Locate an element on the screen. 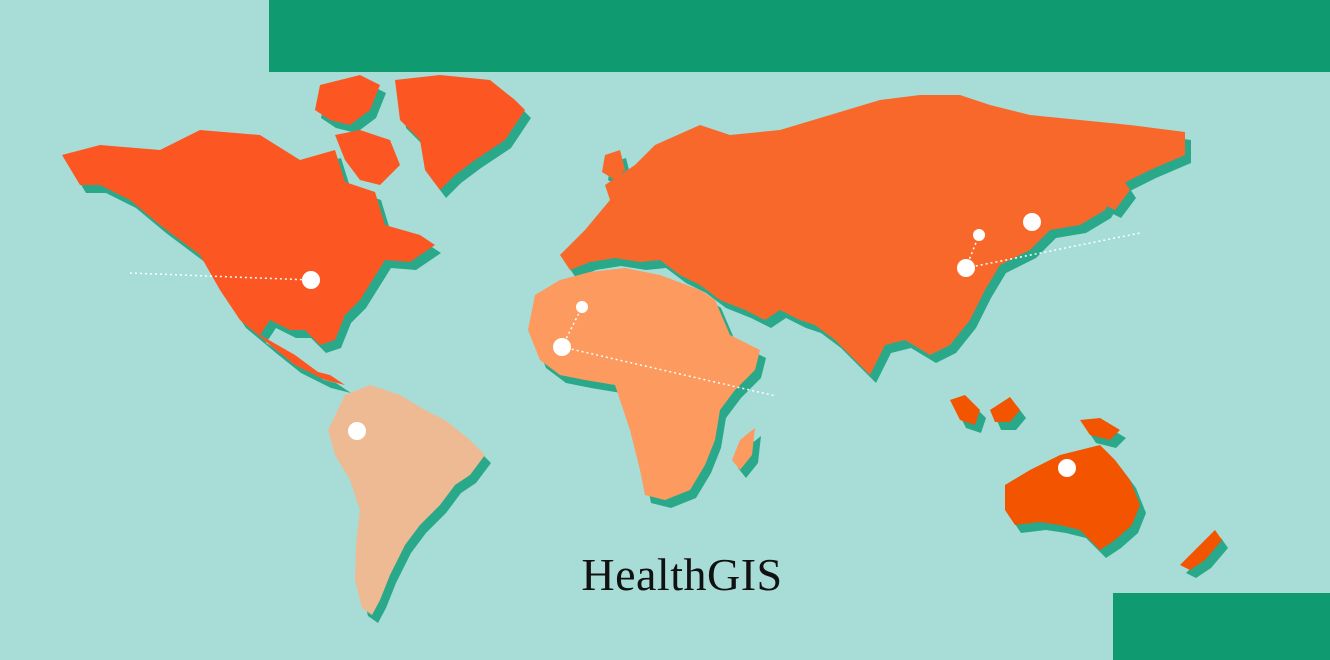  top-banner is located at coordinates (799, 36).